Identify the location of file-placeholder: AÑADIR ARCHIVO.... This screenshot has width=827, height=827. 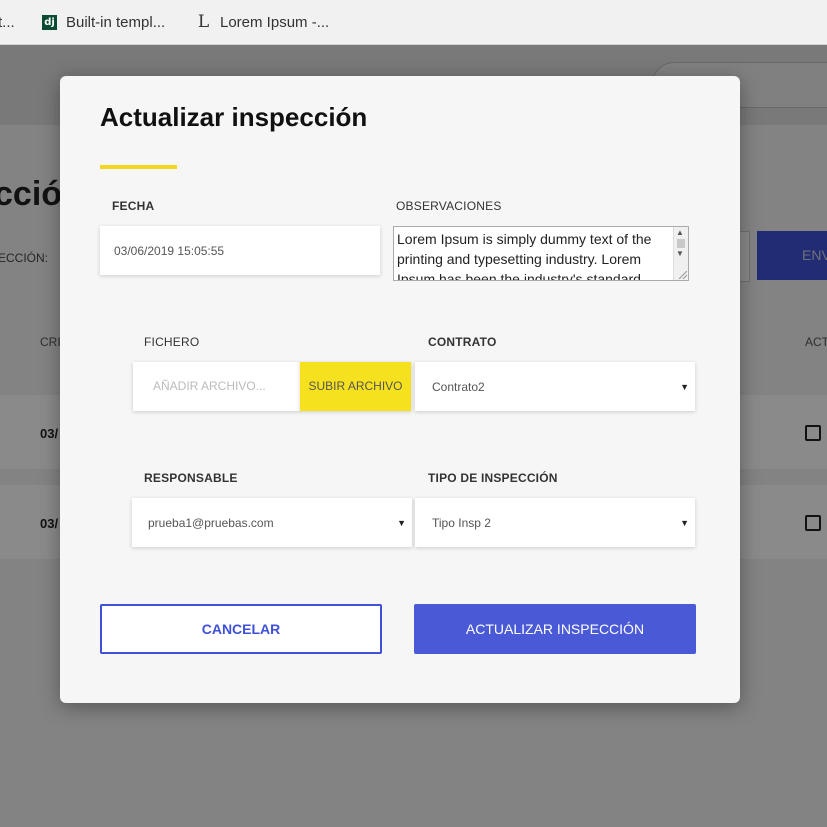
(209, 386).